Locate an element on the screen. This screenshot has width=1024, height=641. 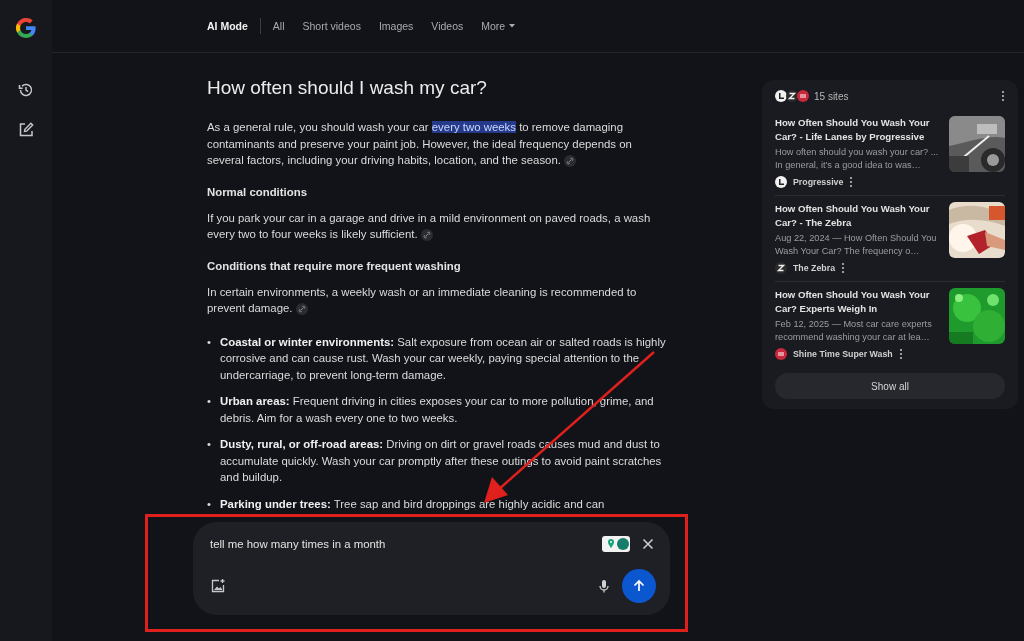
source-name: Progressive is located at coordinates (818, 182).